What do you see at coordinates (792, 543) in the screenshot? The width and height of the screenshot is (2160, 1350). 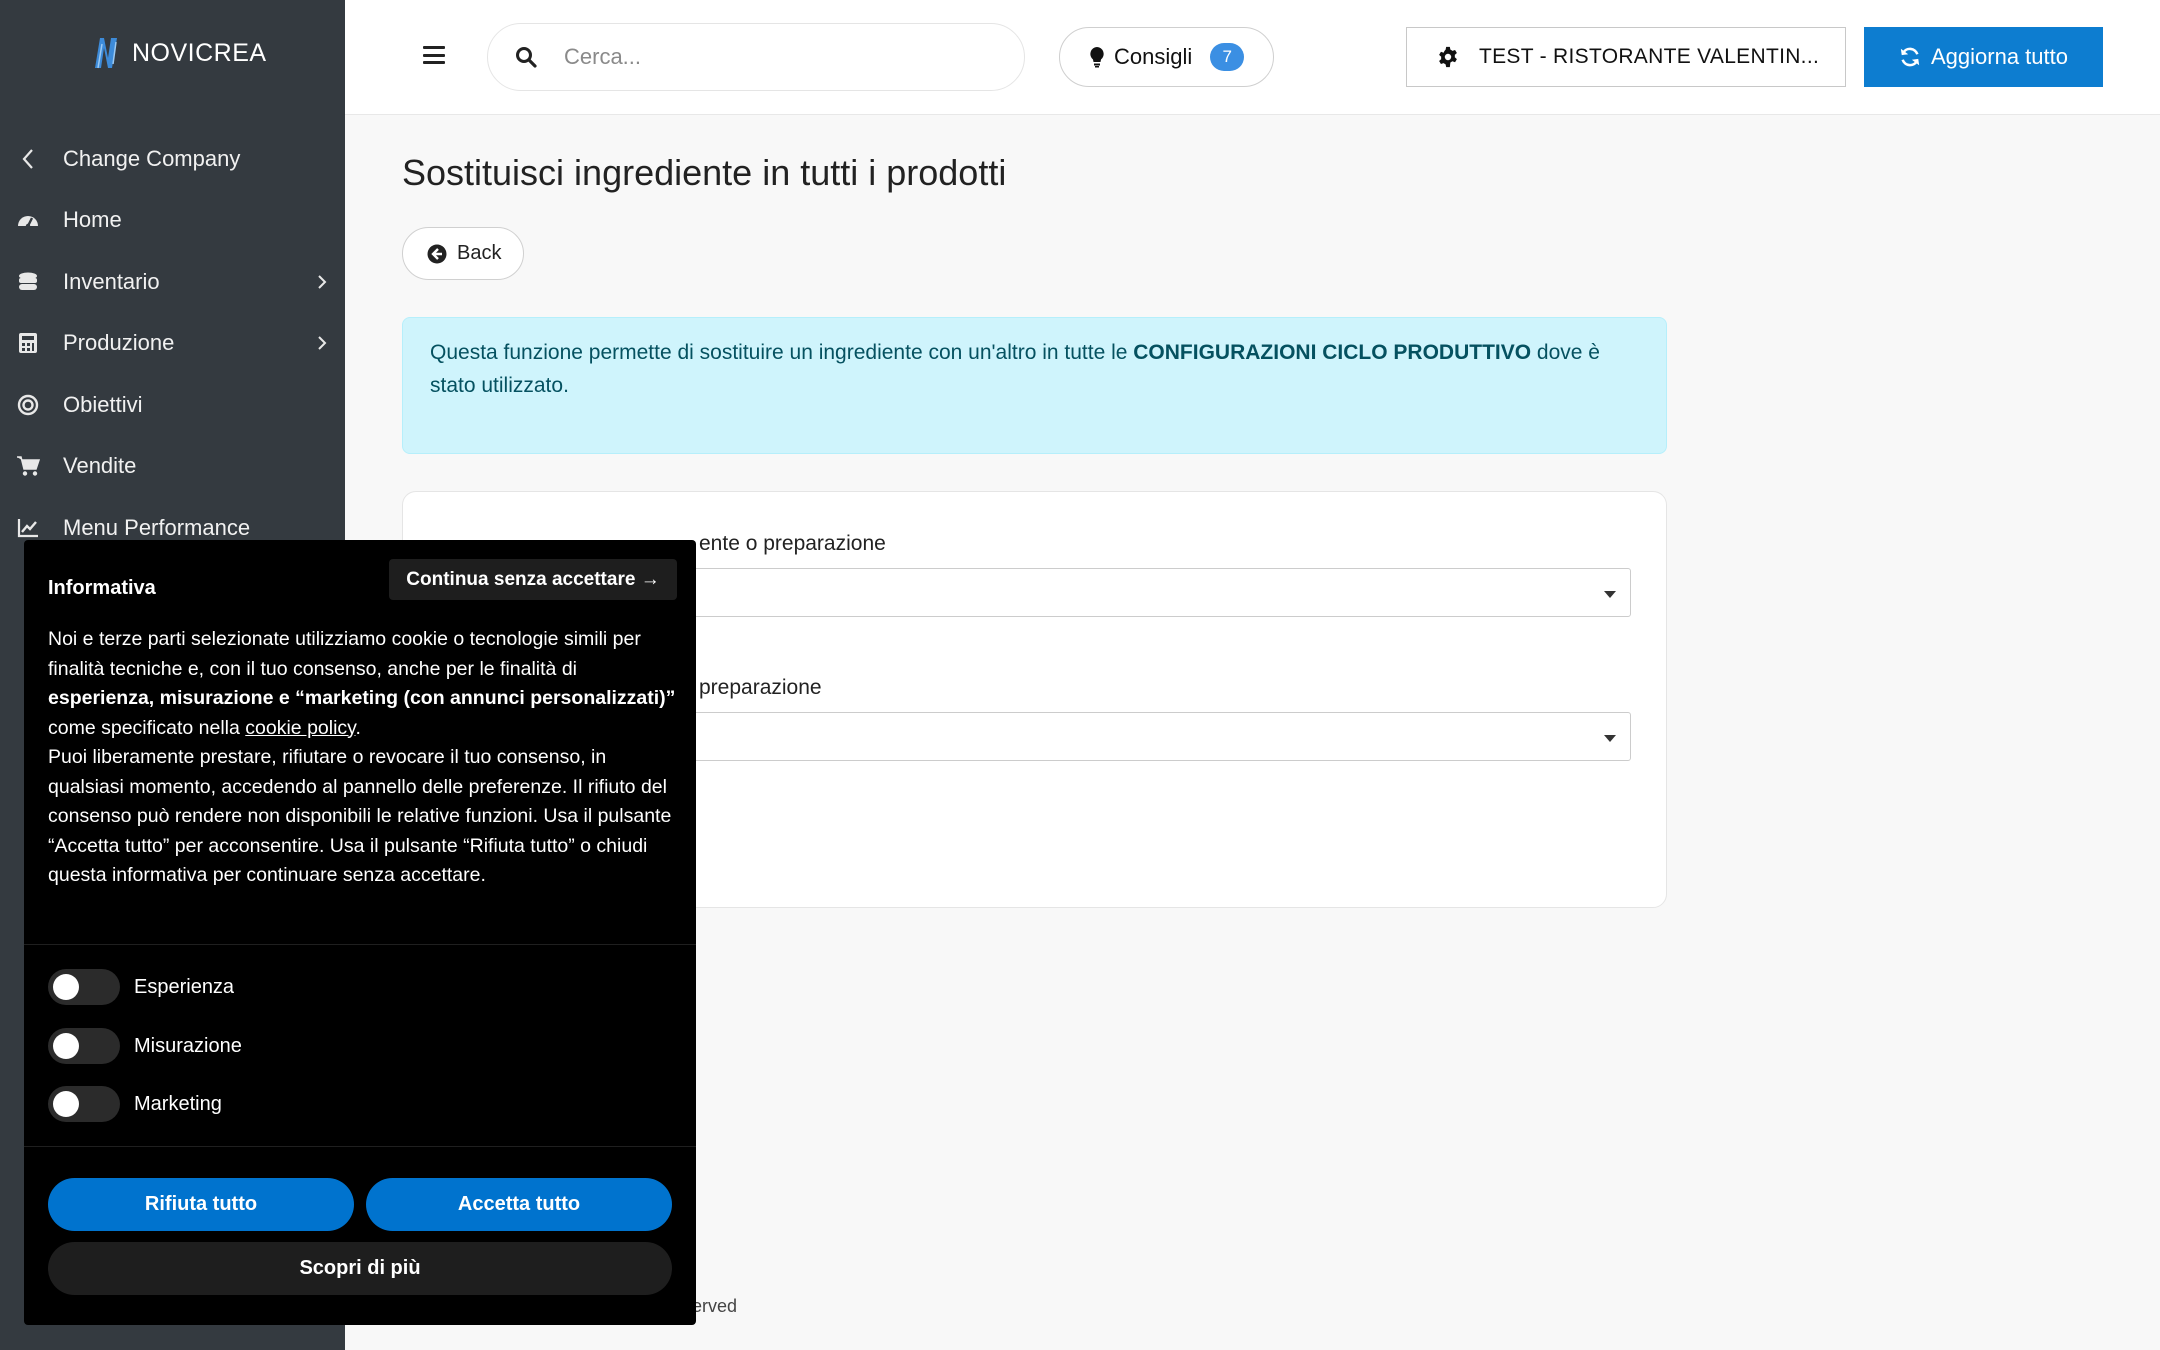 I see `field-label-source: ente o preparazione` at bounding box center [792, 543].